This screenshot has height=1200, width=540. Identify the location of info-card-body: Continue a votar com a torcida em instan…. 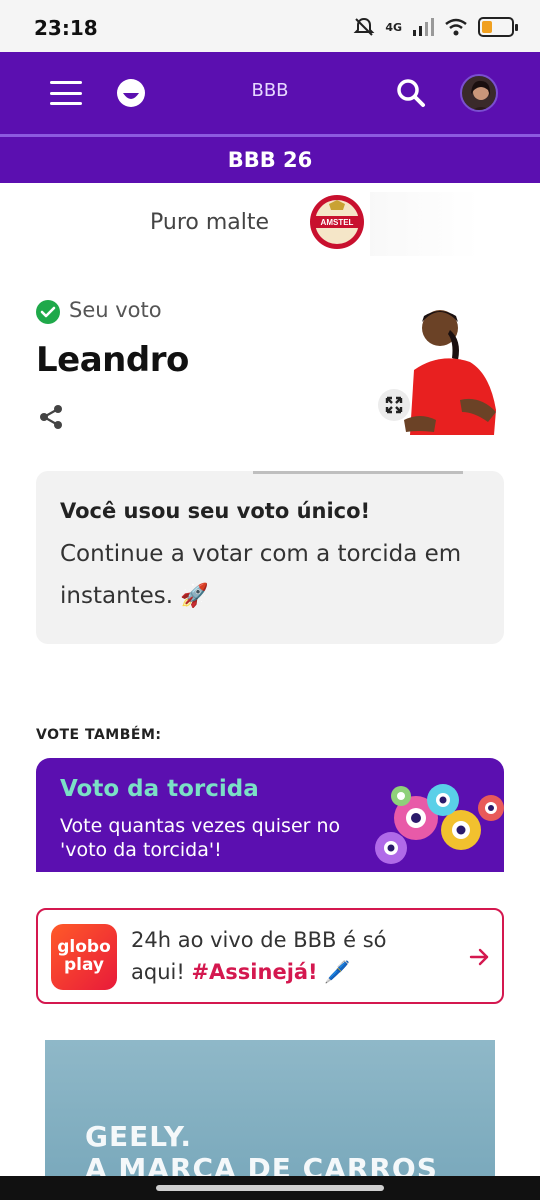
(261, 575).